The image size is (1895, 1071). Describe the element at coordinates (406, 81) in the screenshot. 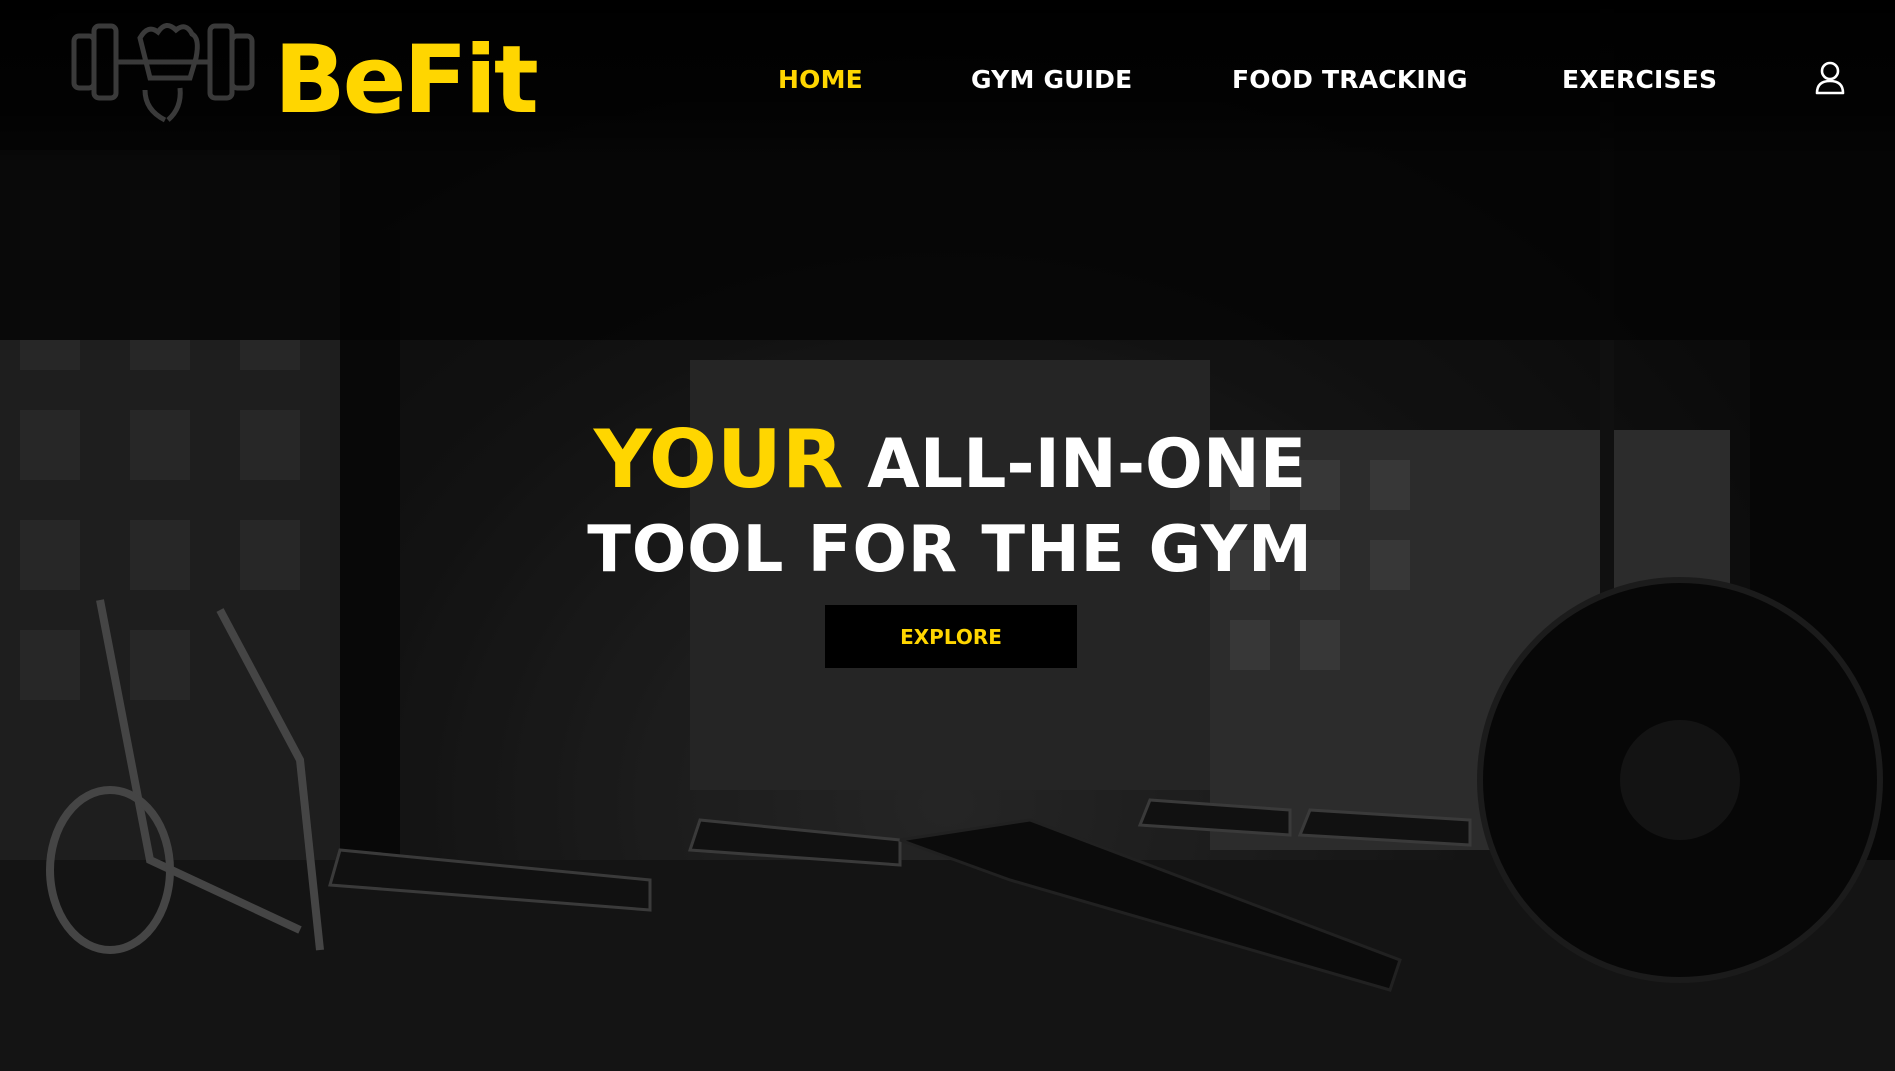

I see `brand-logo-text: BeFit` at that location.